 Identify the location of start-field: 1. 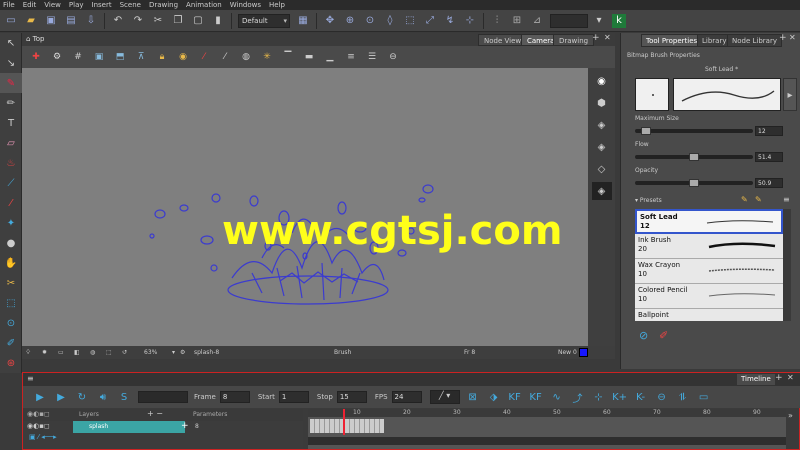
(293, 397).